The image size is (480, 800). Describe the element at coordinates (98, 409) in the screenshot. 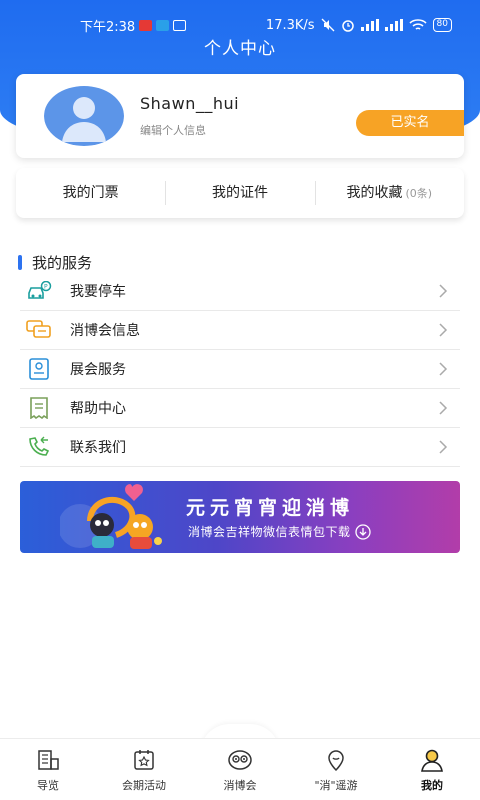

I see `service-label: 帮助中心` at that location.